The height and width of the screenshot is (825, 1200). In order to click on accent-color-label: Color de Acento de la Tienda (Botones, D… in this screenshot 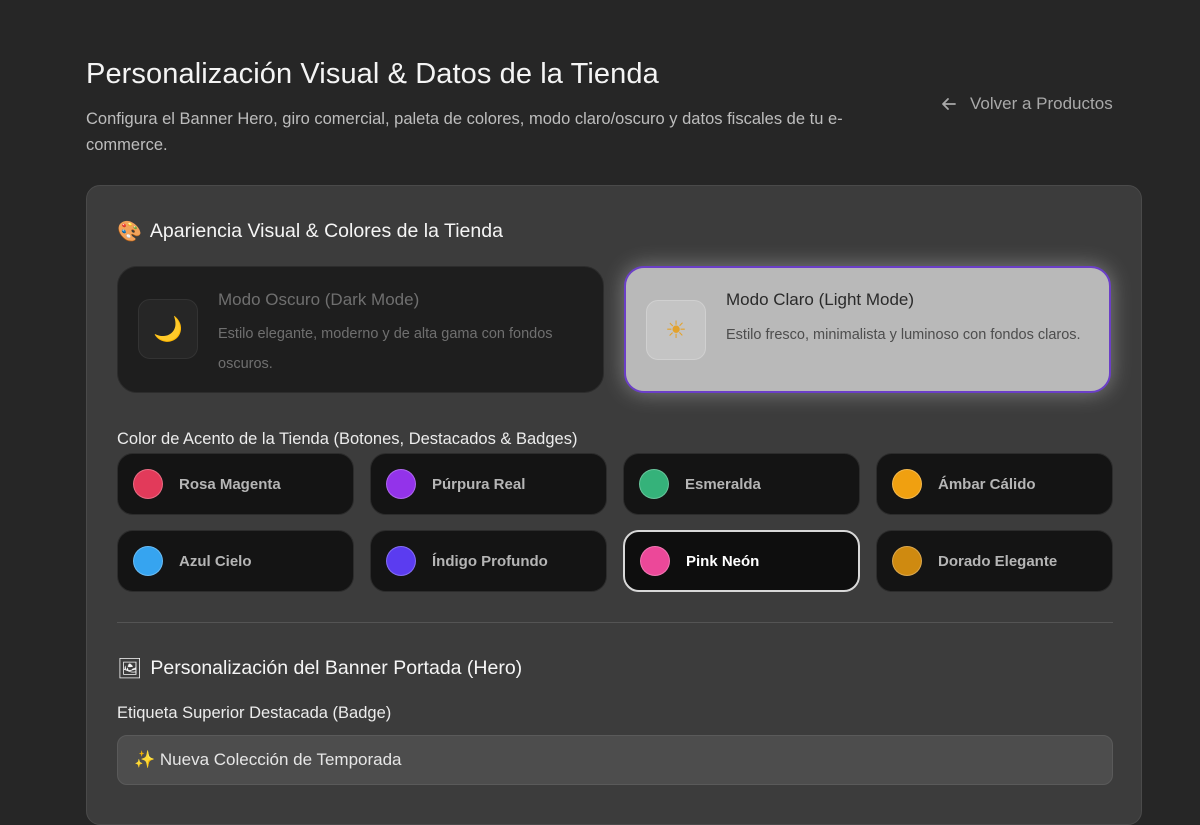, I will do `click(347, 439)`.